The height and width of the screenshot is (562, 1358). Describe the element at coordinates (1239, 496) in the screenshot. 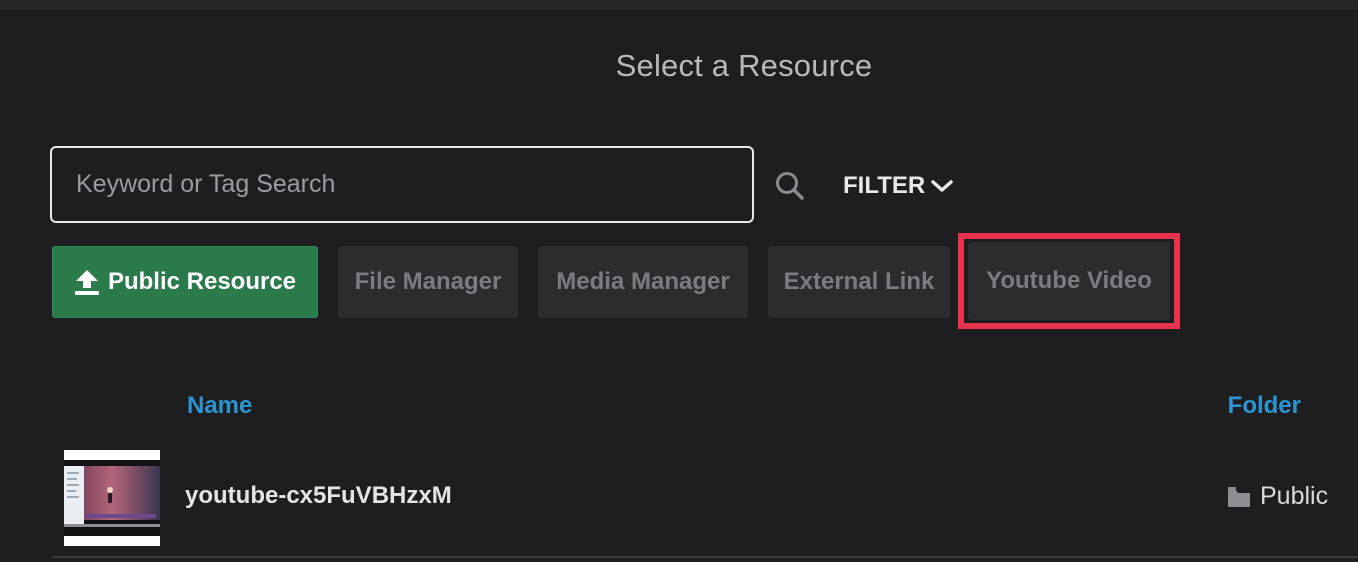

I see `folder-icon` at that location.